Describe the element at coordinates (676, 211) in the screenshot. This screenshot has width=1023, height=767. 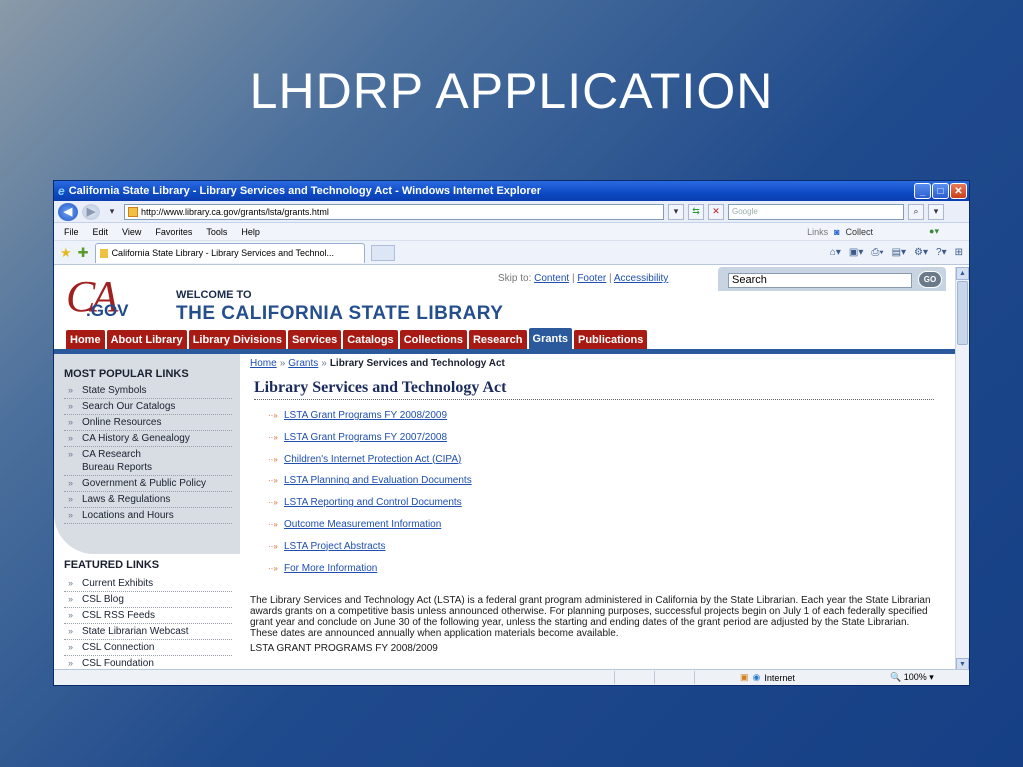
I see `url-dropdown-icon: ▾` at that location.